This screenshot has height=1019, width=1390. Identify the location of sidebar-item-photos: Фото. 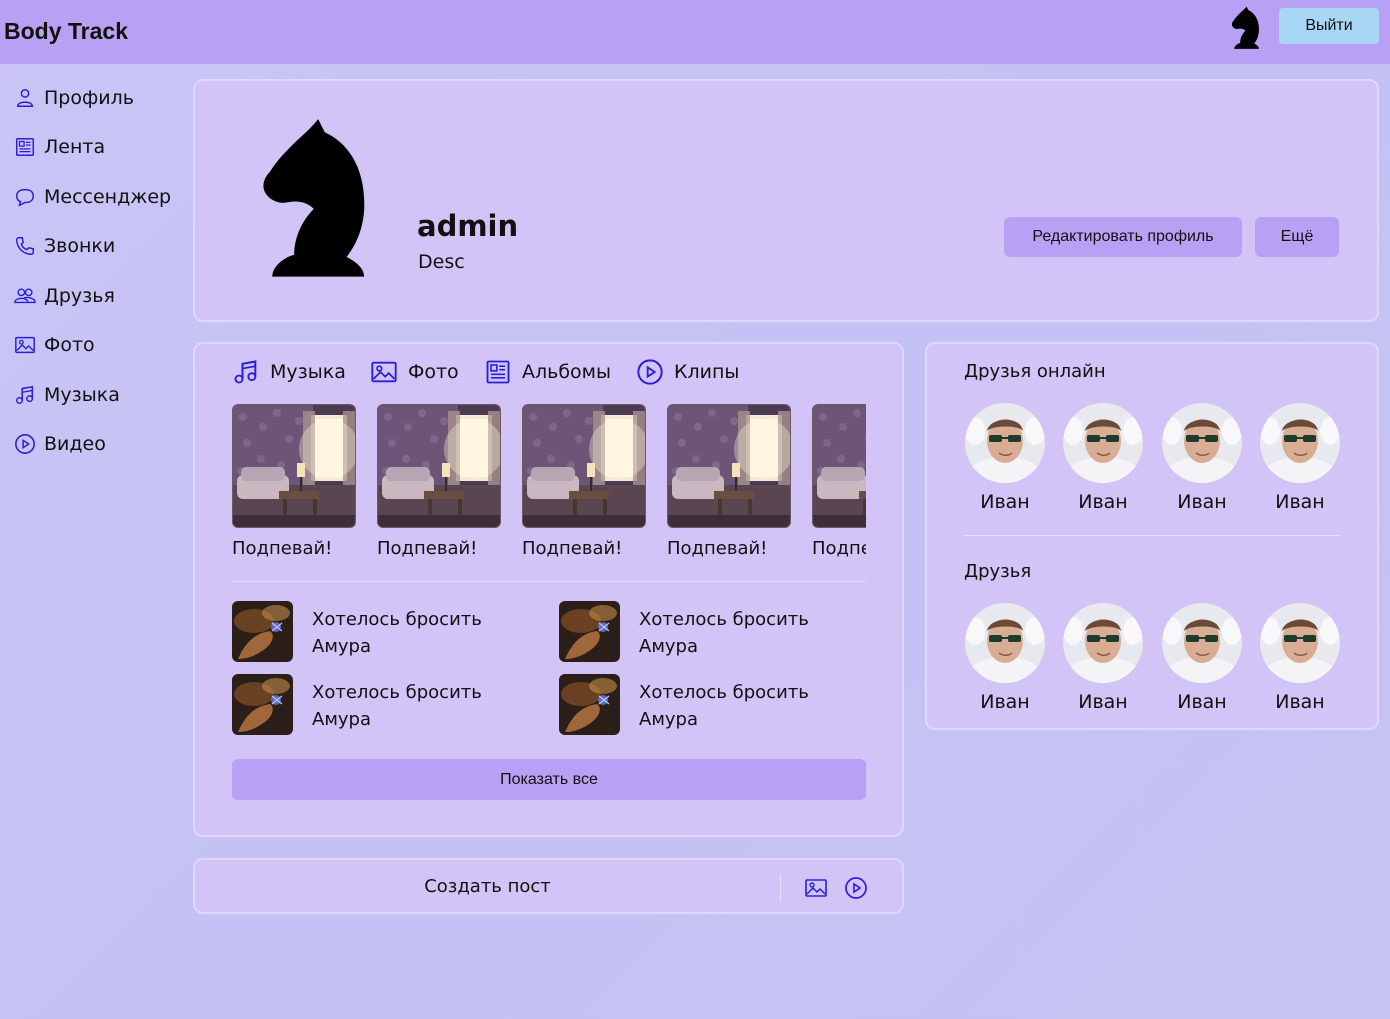
(54, 345).